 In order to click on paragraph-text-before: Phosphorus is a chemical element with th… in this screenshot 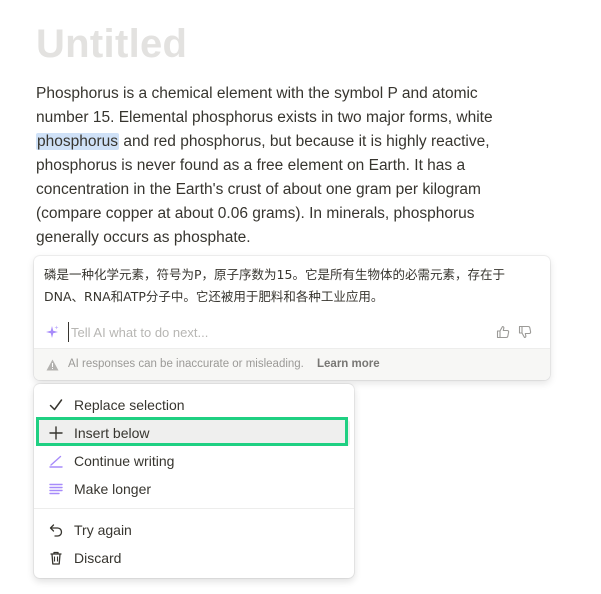, I will do `click(264, 105)`.